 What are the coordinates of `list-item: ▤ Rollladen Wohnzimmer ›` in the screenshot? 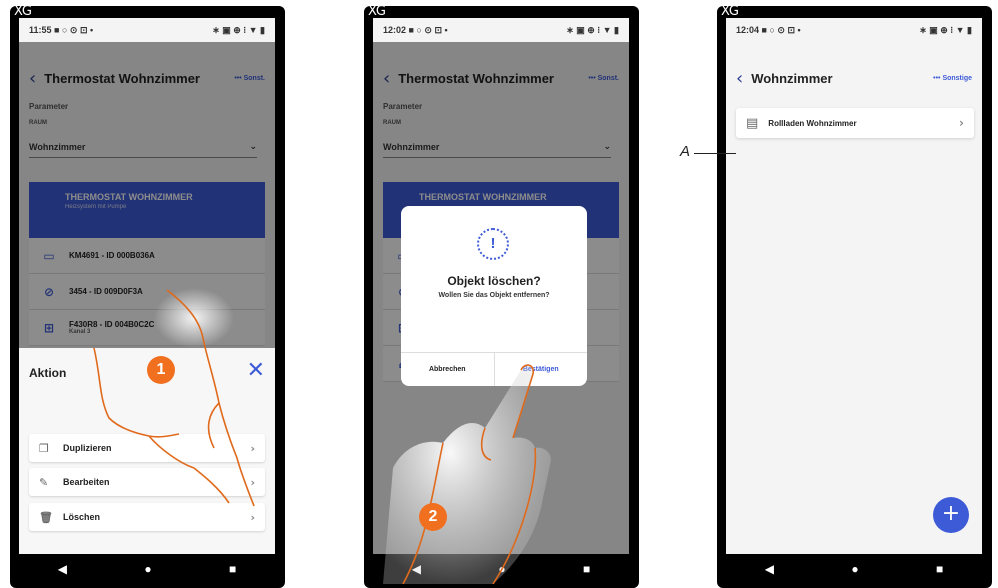 It's located at (855, 123).